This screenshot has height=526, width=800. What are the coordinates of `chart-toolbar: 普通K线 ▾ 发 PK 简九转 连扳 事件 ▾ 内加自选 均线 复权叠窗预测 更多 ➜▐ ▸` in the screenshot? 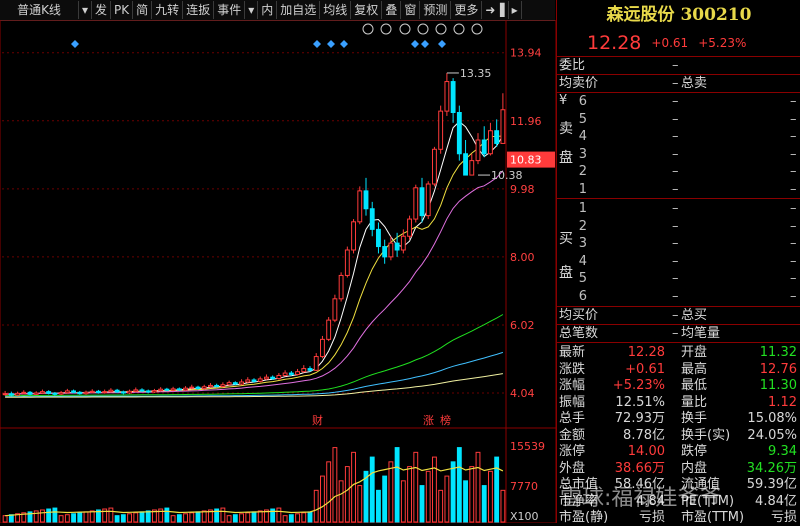 It's located at (277, 10).